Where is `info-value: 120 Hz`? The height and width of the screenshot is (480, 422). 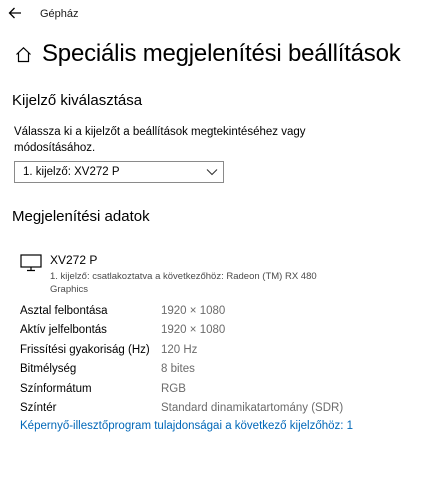
info-value: 120 Hz is located at coordinates (179, 349).